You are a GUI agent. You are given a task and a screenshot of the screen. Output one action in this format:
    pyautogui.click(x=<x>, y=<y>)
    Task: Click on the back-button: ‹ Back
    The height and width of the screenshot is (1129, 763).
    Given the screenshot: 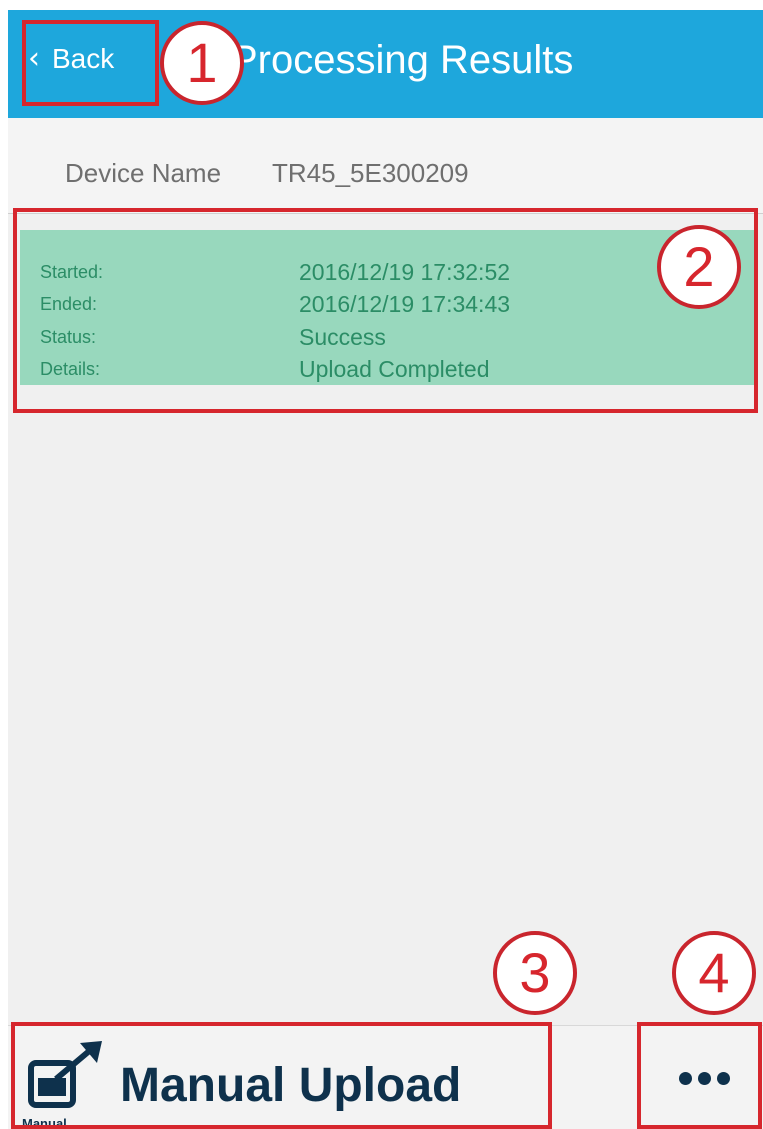 What is the action you would take?
    pyautogui.click(x=71, y=59)
    